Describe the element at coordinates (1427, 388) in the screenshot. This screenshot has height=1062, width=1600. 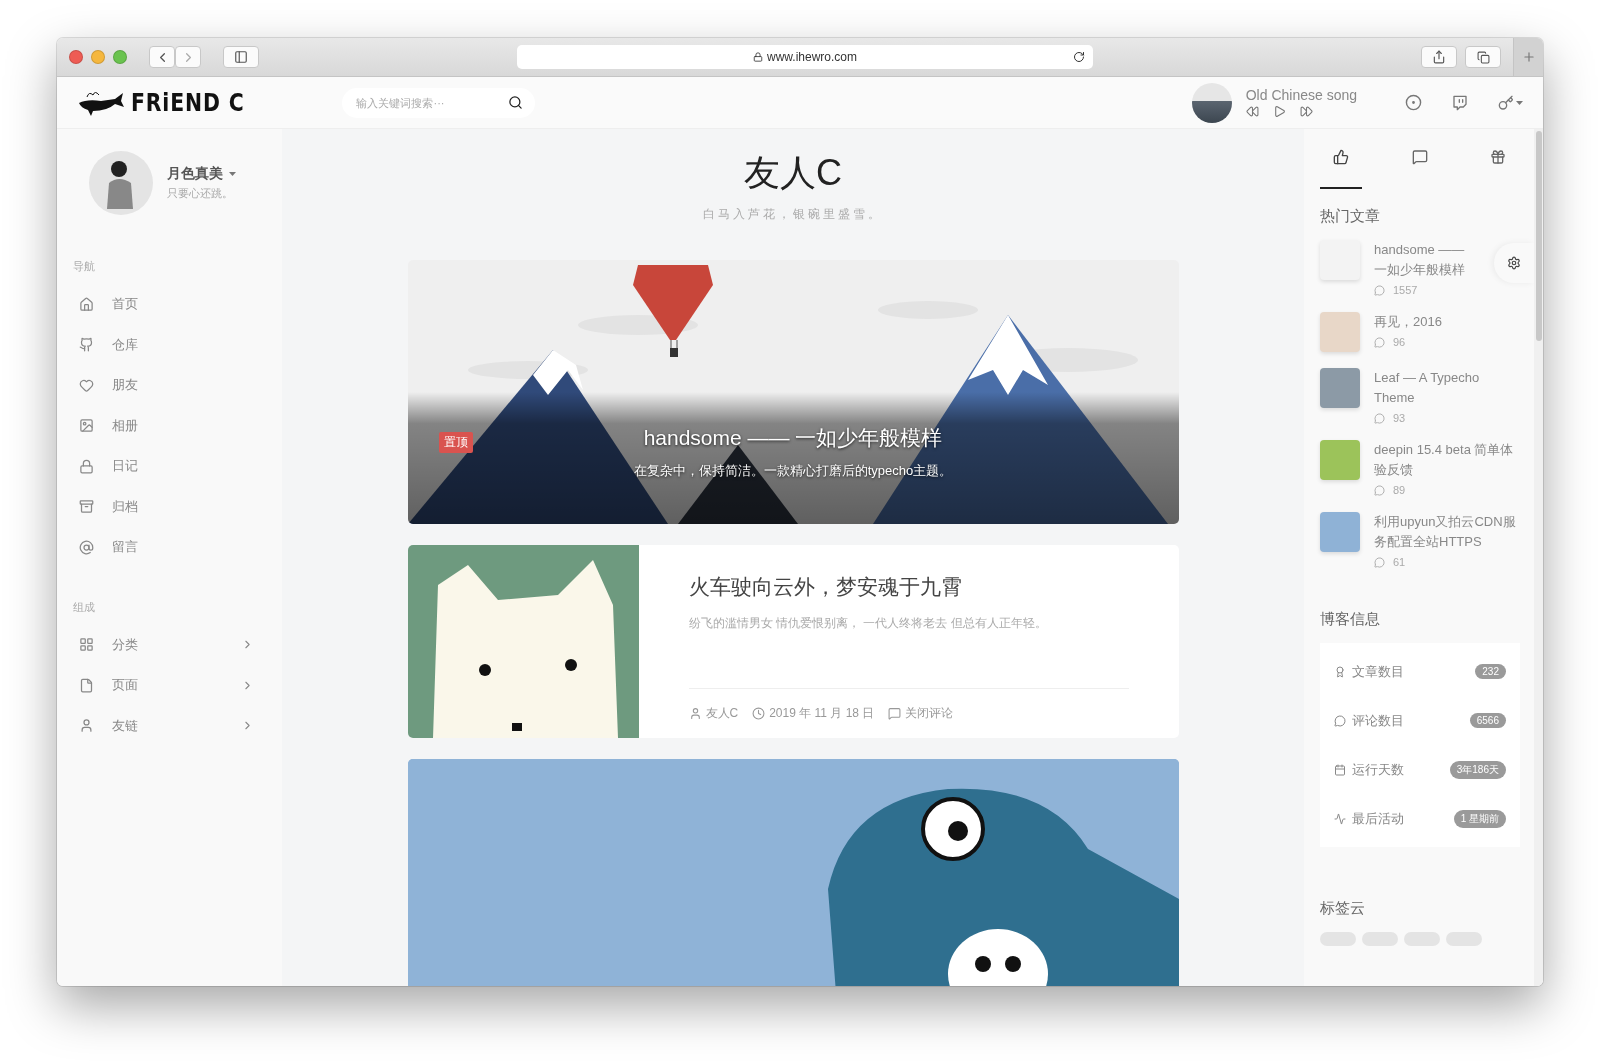
I see `popular-post-title: Leaf — A Typecho Theme` at that location.